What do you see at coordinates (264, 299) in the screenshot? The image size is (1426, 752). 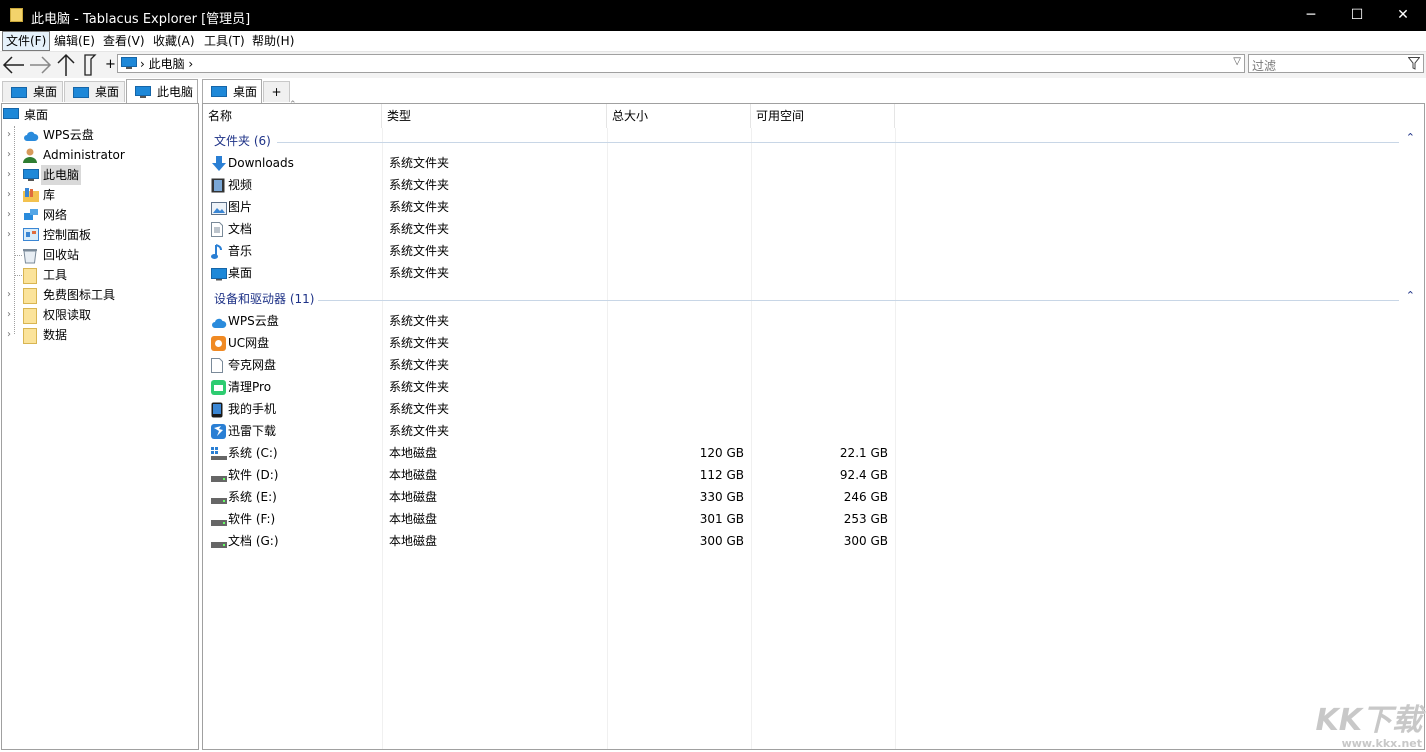 I see `group-label: 设备和驱动器 (11)` at bounding box center [264, 299].